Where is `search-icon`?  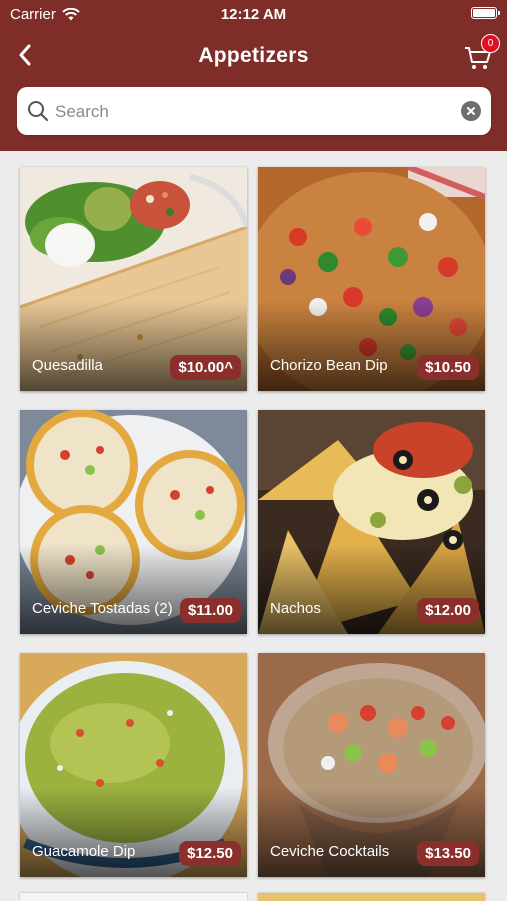
search-icon is located at coordinates (38, 111).